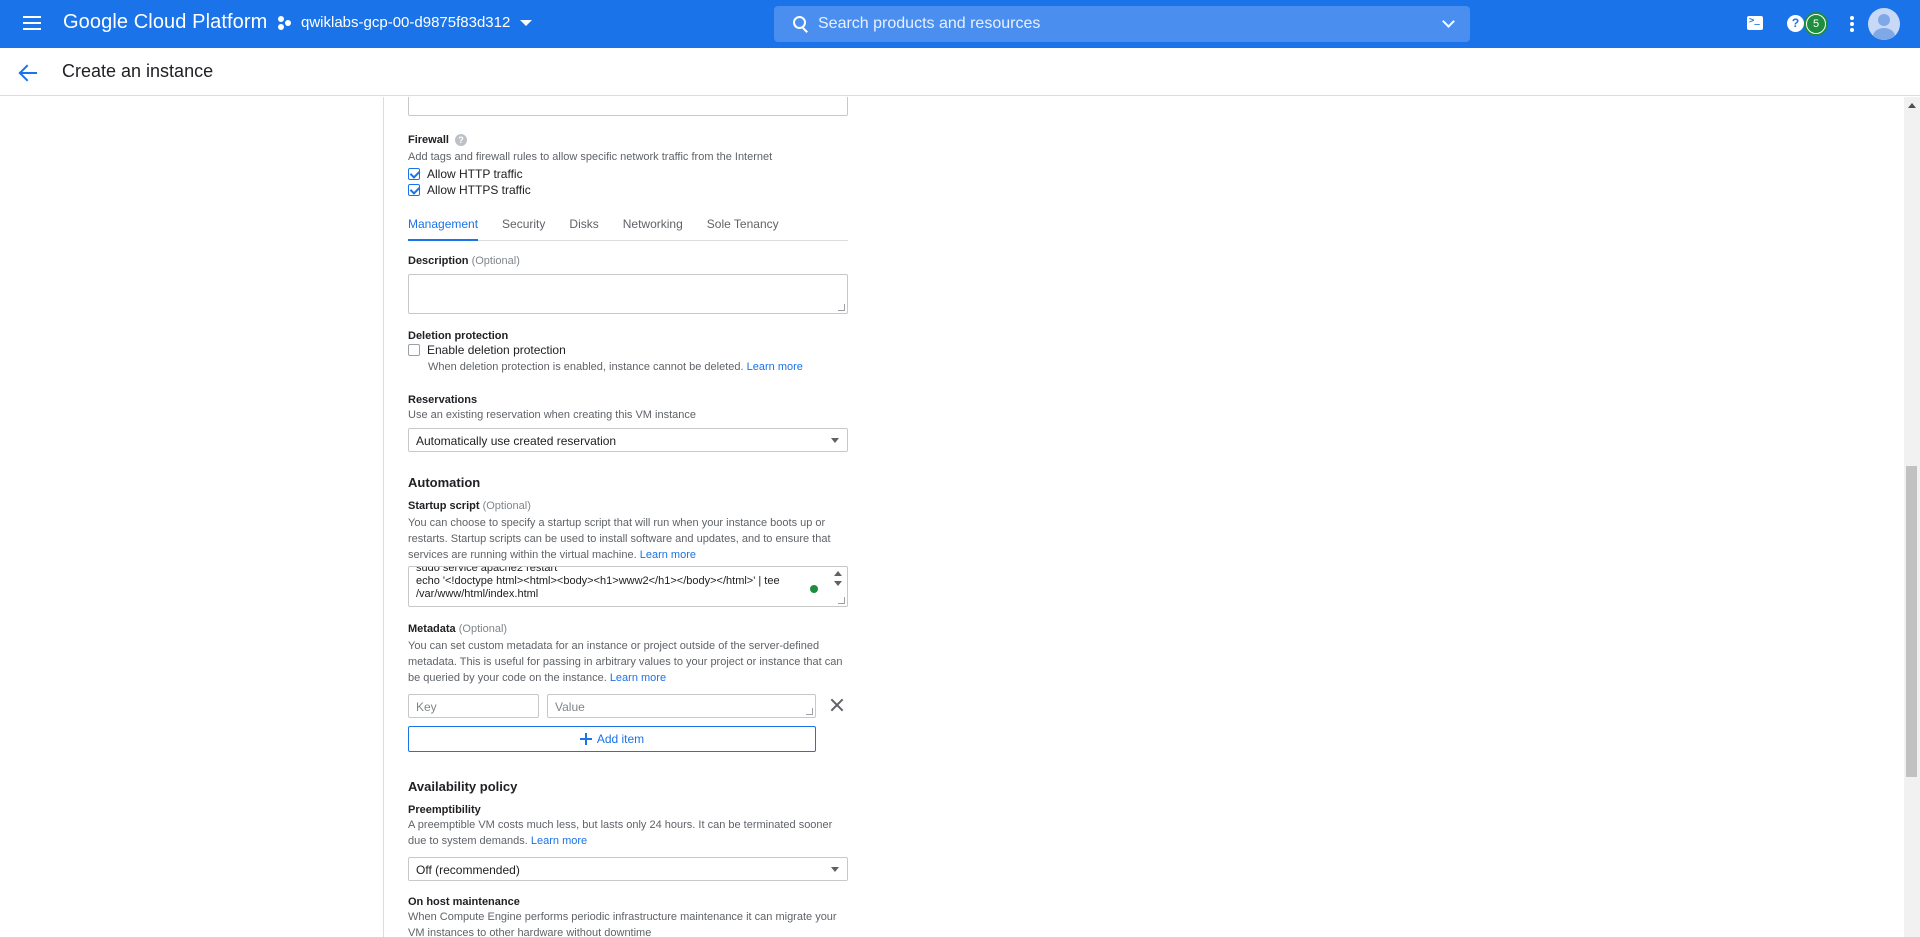 Image resolution: width=1920 pixels, height=937 pixels. What do you see at coordinates (477, 594) in the screenshot?
I see `script-line: /var/www/html/index.html` at bounding box center [477, 594].